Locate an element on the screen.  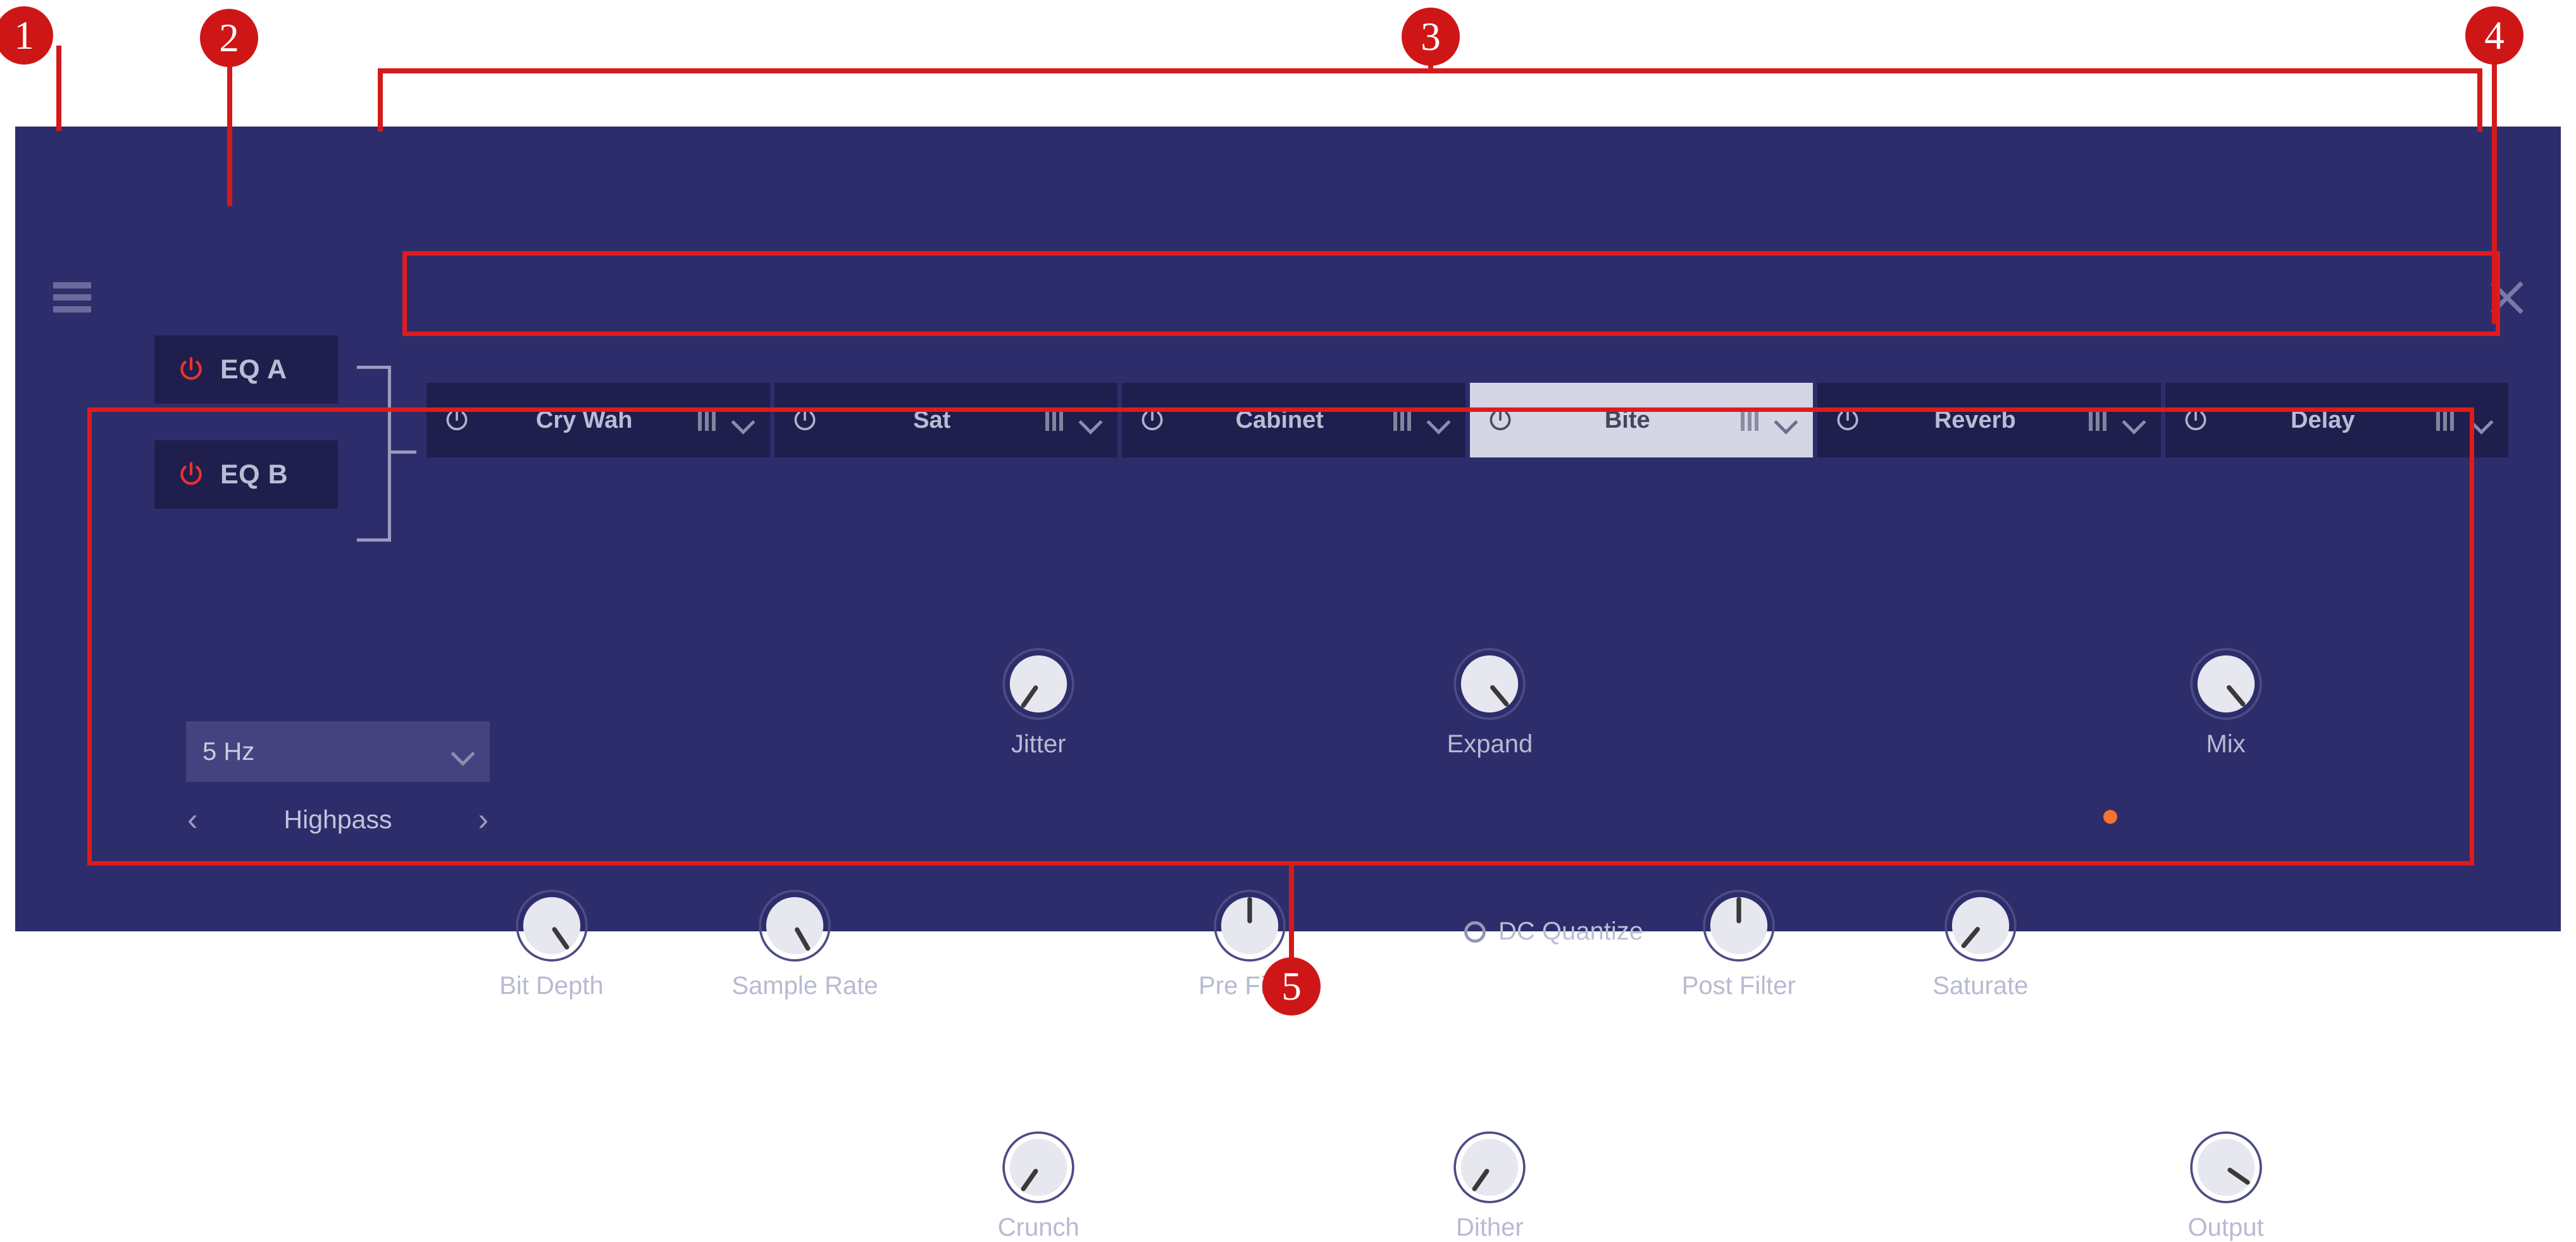
knob-label: Saturate is located at coordinates (1980, 985).